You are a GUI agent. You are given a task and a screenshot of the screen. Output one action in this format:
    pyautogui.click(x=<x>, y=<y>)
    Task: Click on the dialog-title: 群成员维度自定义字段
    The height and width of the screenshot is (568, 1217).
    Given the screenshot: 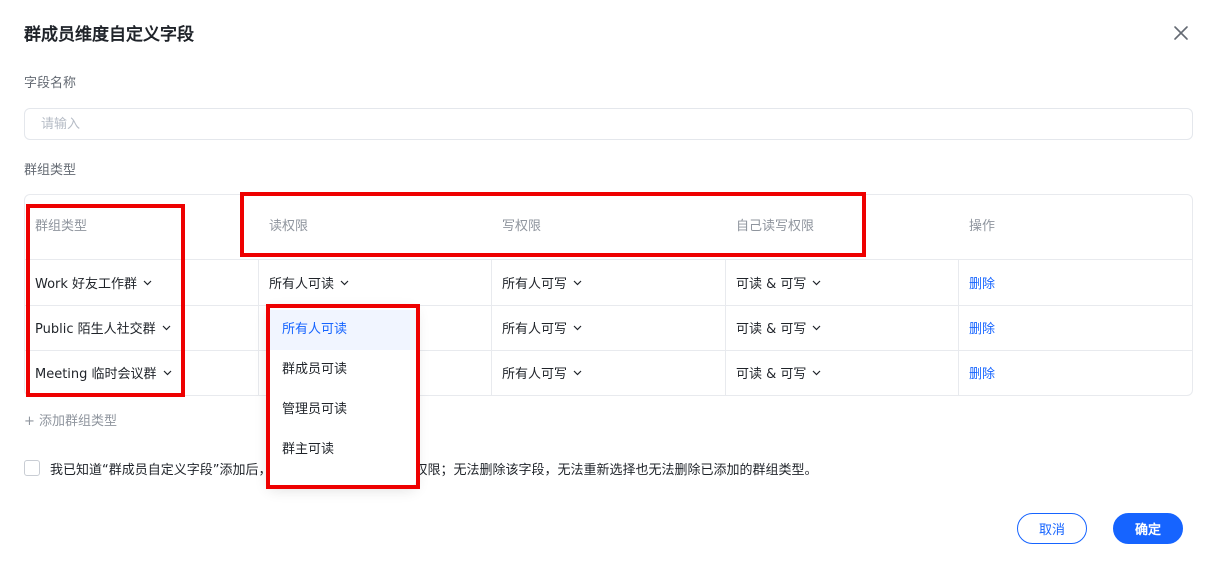 What is the action you would take?
    pyautogui.click(x=109, y=35)
    